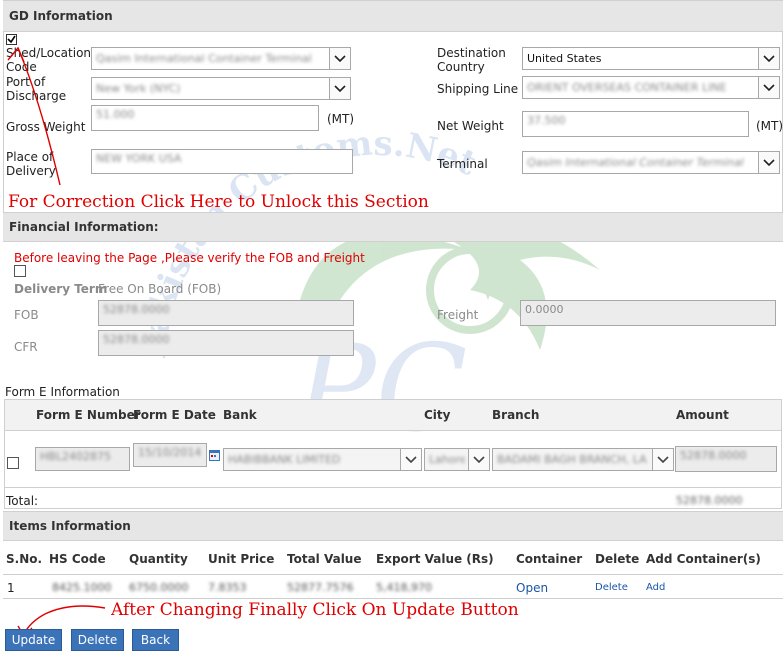 This screenshot has width=784, height=661. What do you see at coordinates (532, 588) in the screenshot?
I see `items-row-container-open-link: Open` at bounding box center [532, 588].